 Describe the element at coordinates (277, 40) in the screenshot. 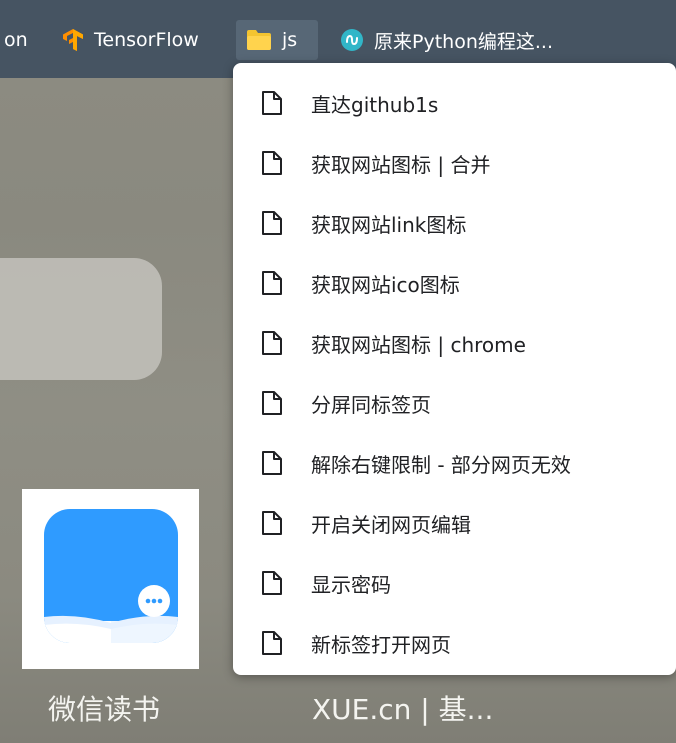

I see `bookmark-folder-js: js` at that location.